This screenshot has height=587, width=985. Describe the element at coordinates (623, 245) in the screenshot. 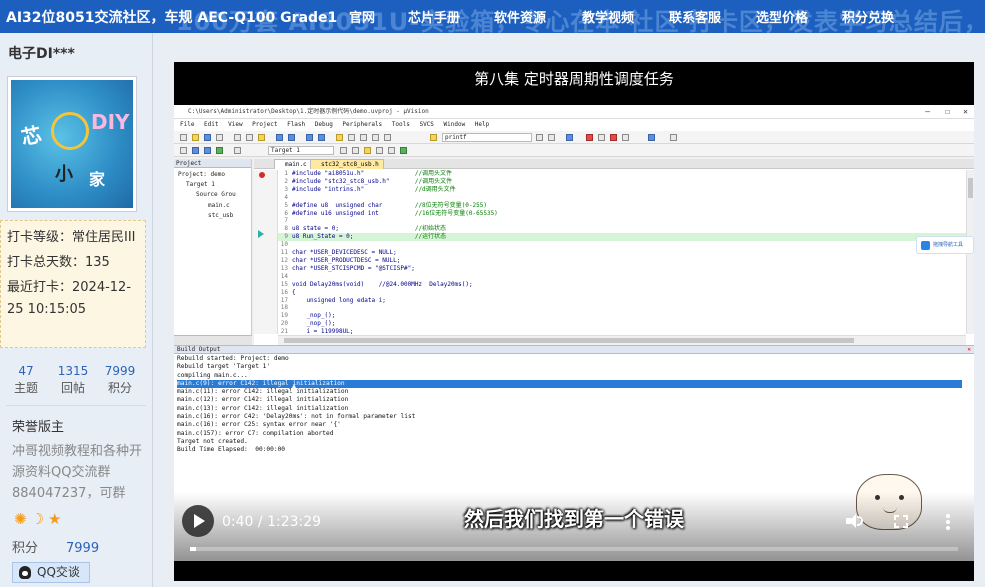

I see `code-line: 10` at that location.